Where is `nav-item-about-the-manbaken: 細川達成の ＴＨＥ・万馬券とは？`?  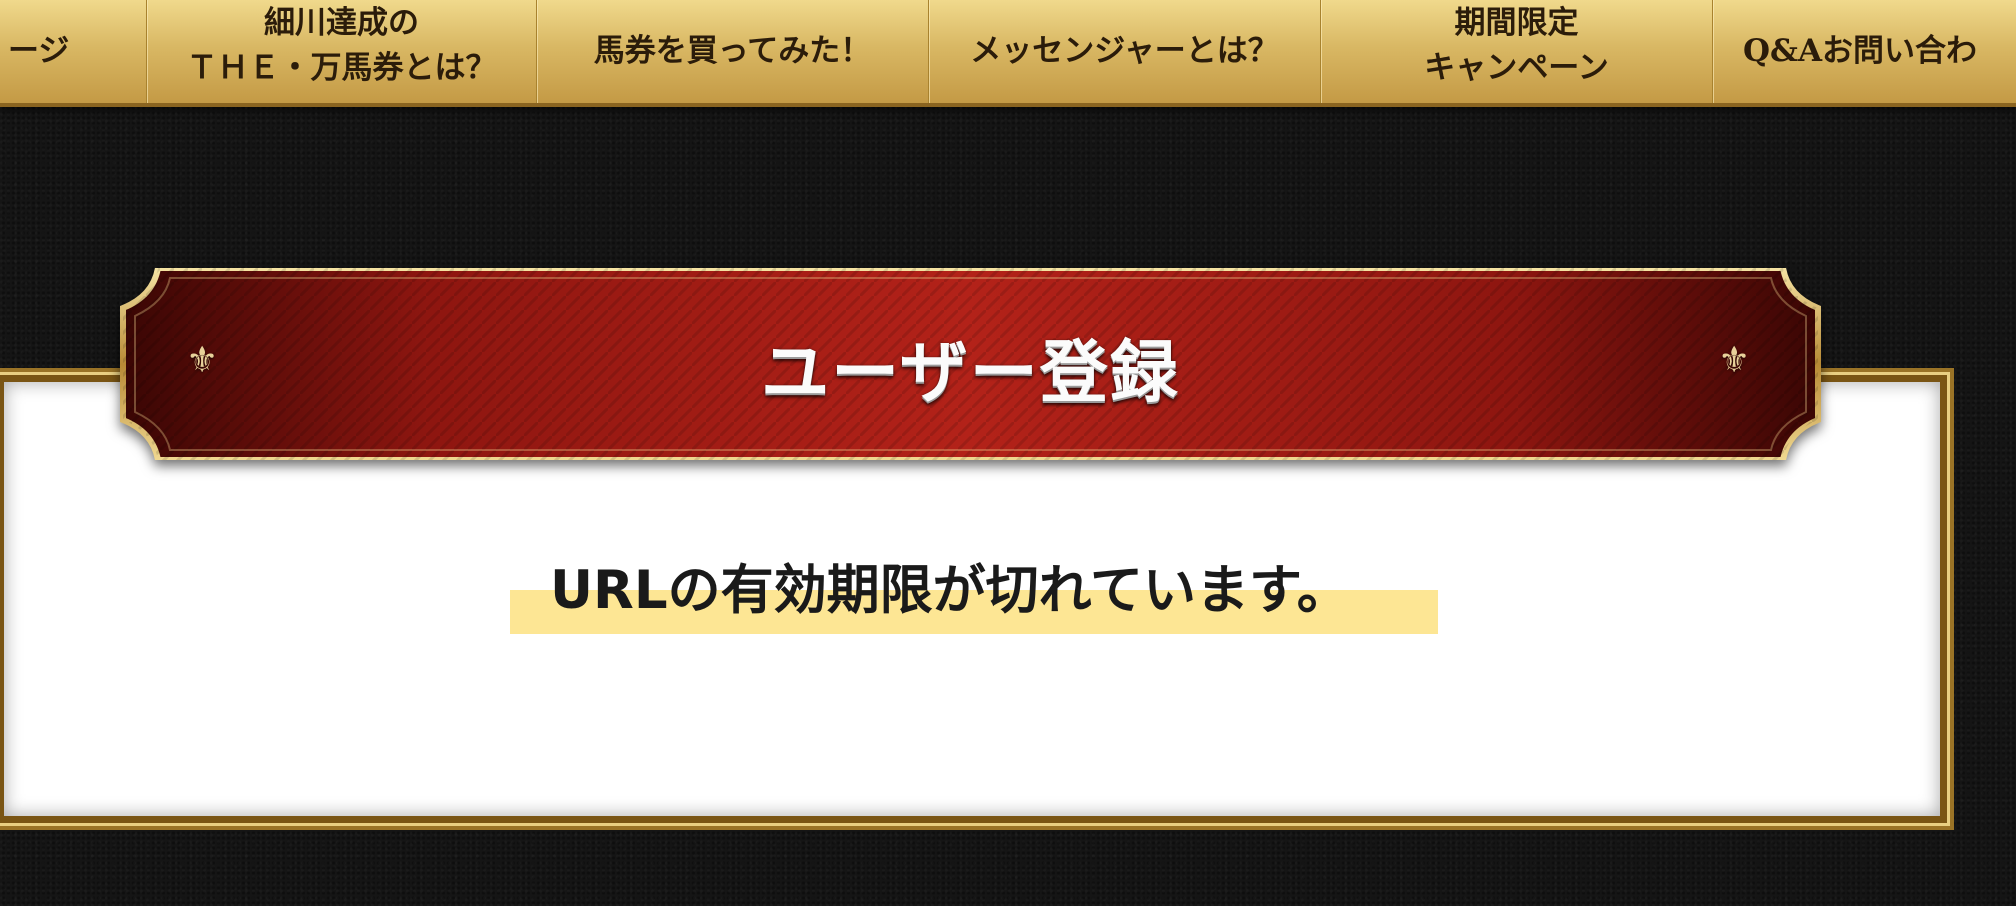
nav-item-about-the-manbaken: 細川達成の ＴＨＥ・万馬券とは？ is located at coordinates (341, 51).